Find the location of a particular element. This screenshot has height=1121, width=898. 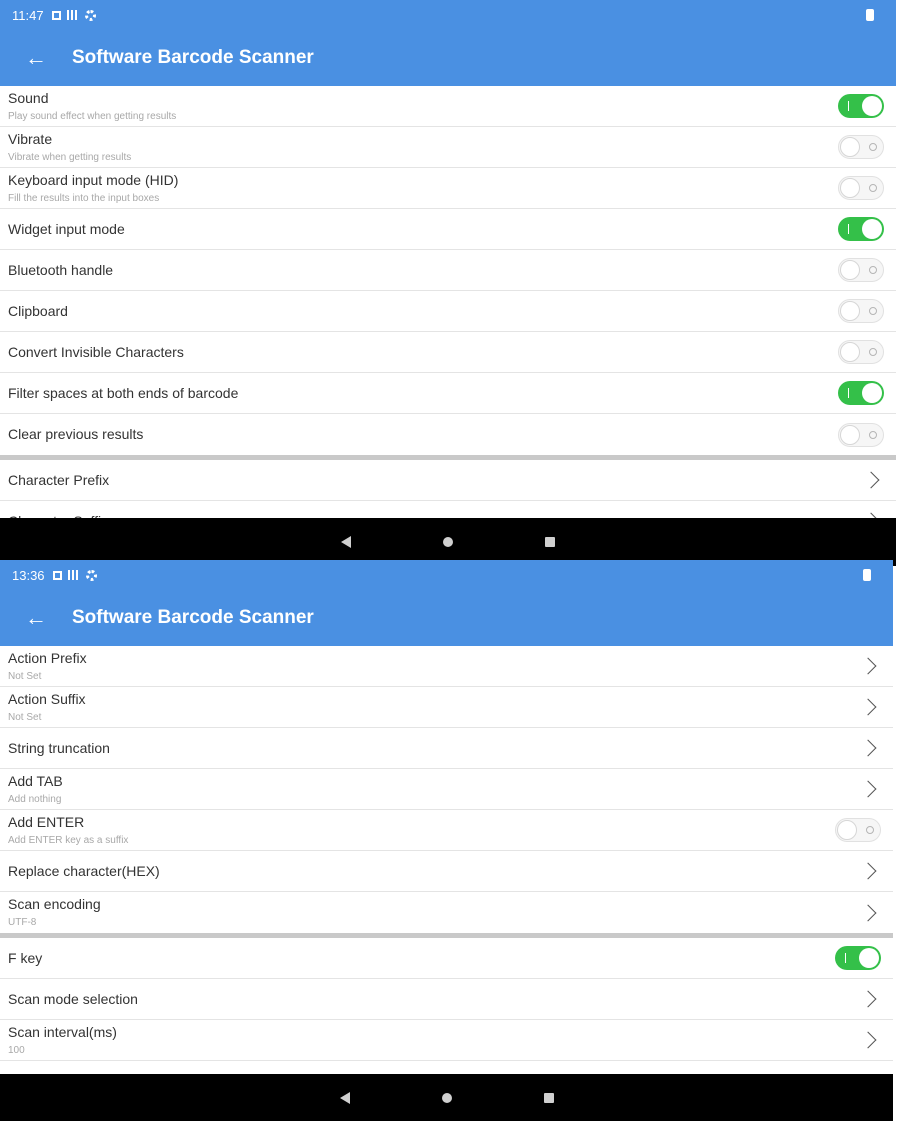

setting-row-clipboard: Clipboard is located at coordinates (448, 311).